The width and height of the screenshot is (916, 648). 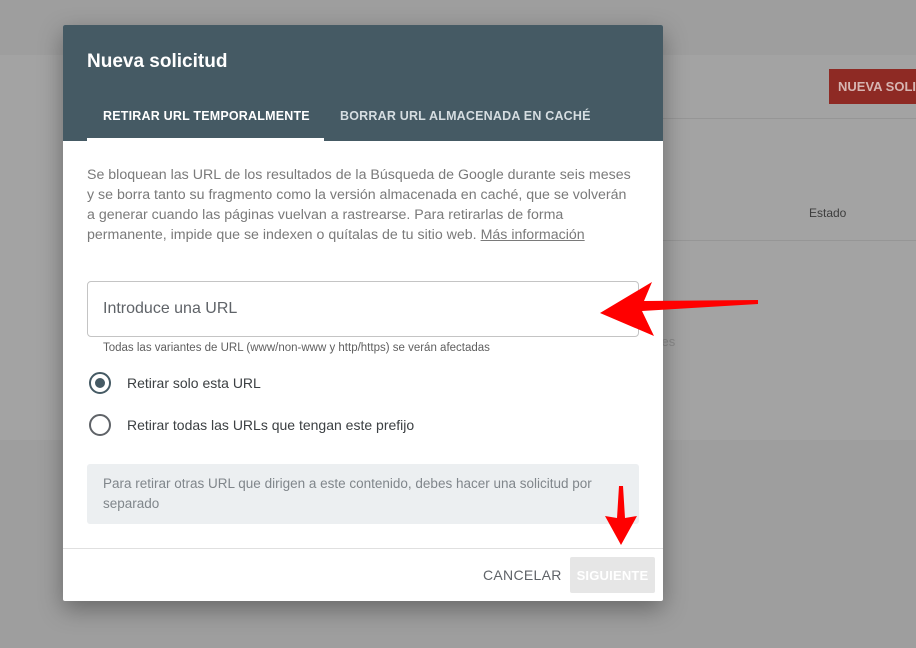 I want to click on arrow-down-icon, so click(x=621, y=515).